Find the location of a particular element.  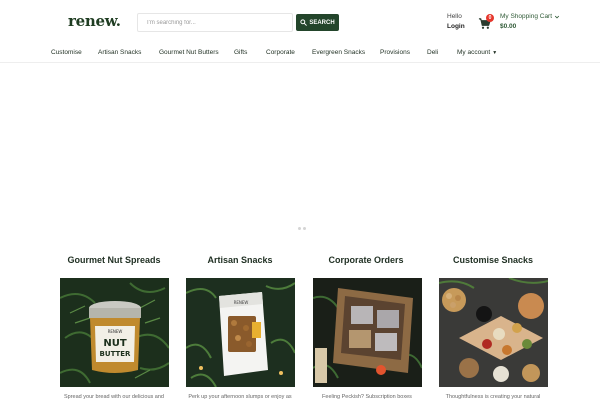

nut-butter-jar-image: RENEW NUT BUTTER is located at coordinates (114, 332).